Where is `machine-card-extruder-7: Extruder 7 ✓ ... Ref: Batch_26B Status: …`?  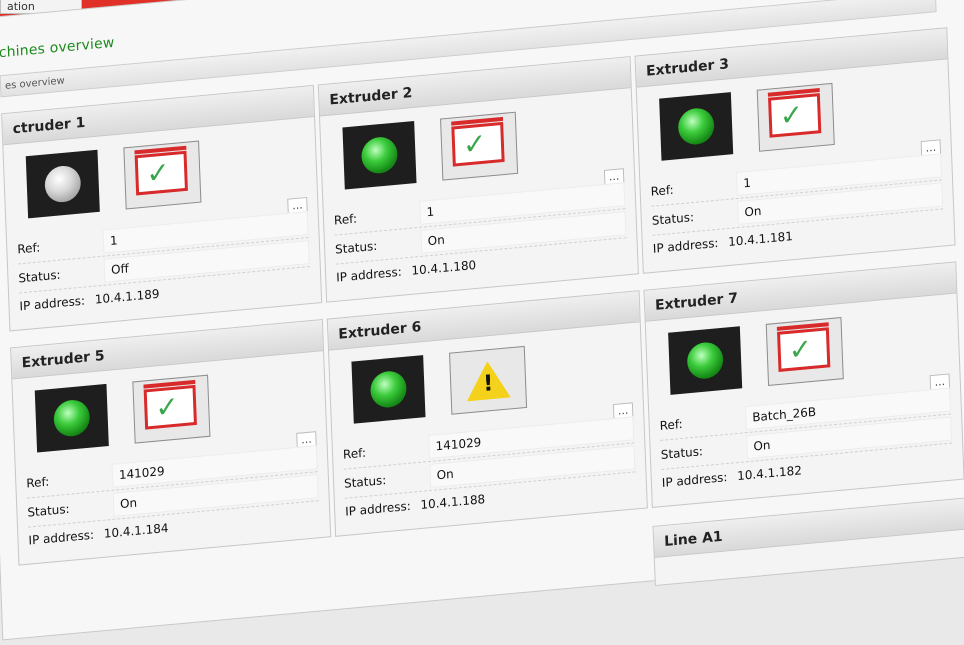
machine-card-extruder-7: Extruder 7 ✓ ... Ref: Batch_26B Status: … is located at coordinates (803, 384).